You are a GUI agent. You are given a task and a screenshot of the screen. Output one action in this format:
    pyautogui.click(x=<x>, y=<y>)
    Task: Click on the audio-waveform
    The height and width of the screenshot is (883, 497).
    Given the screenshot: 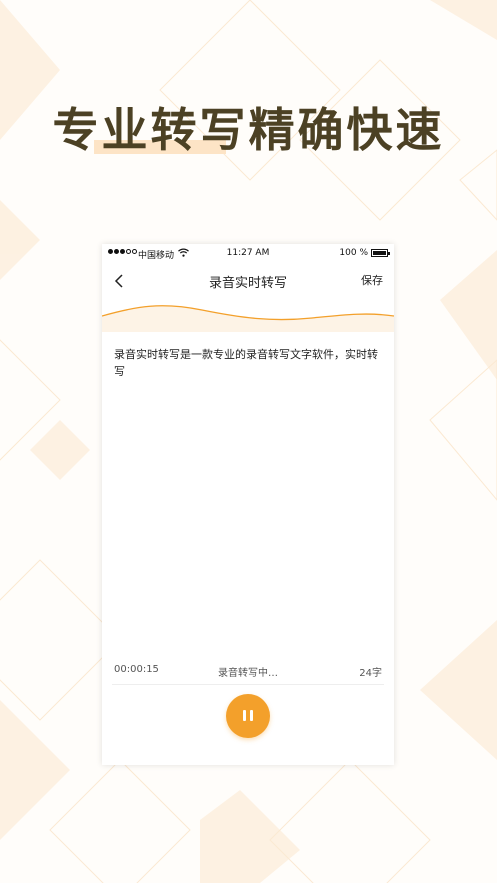 What is the action you would take?
    pyautogui.click(x=248, y=318)
    